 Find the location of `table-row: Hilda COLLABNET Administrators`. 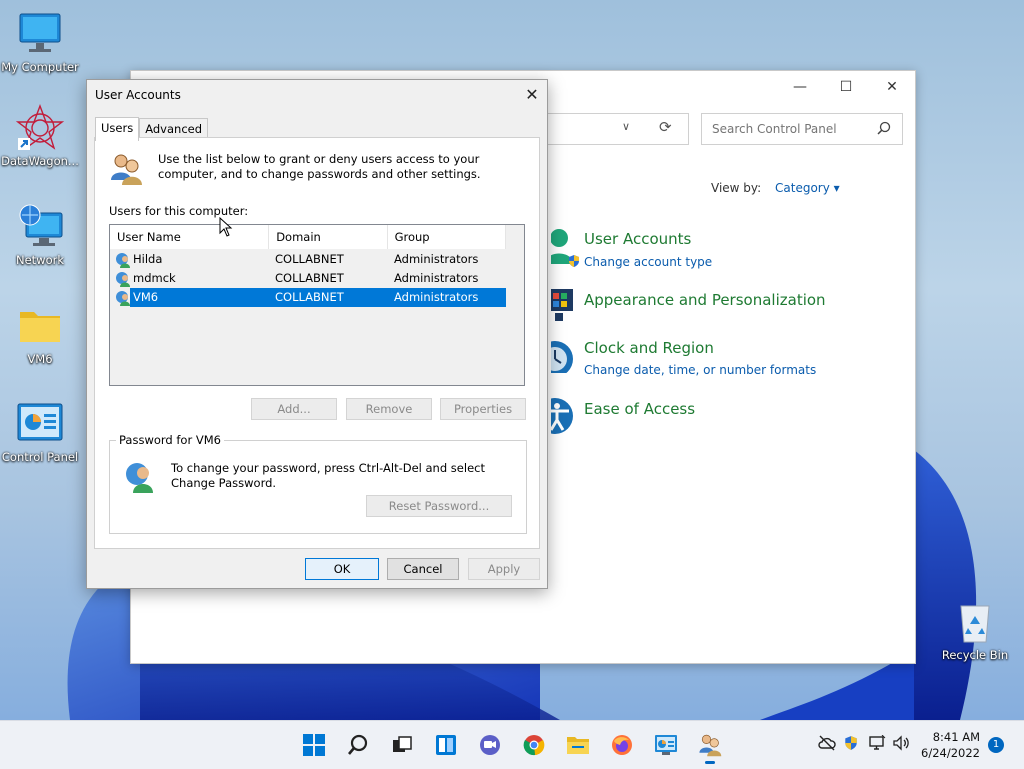

table-row: Hilda COLLABNET Administrators is located at coordinates (309, 259).